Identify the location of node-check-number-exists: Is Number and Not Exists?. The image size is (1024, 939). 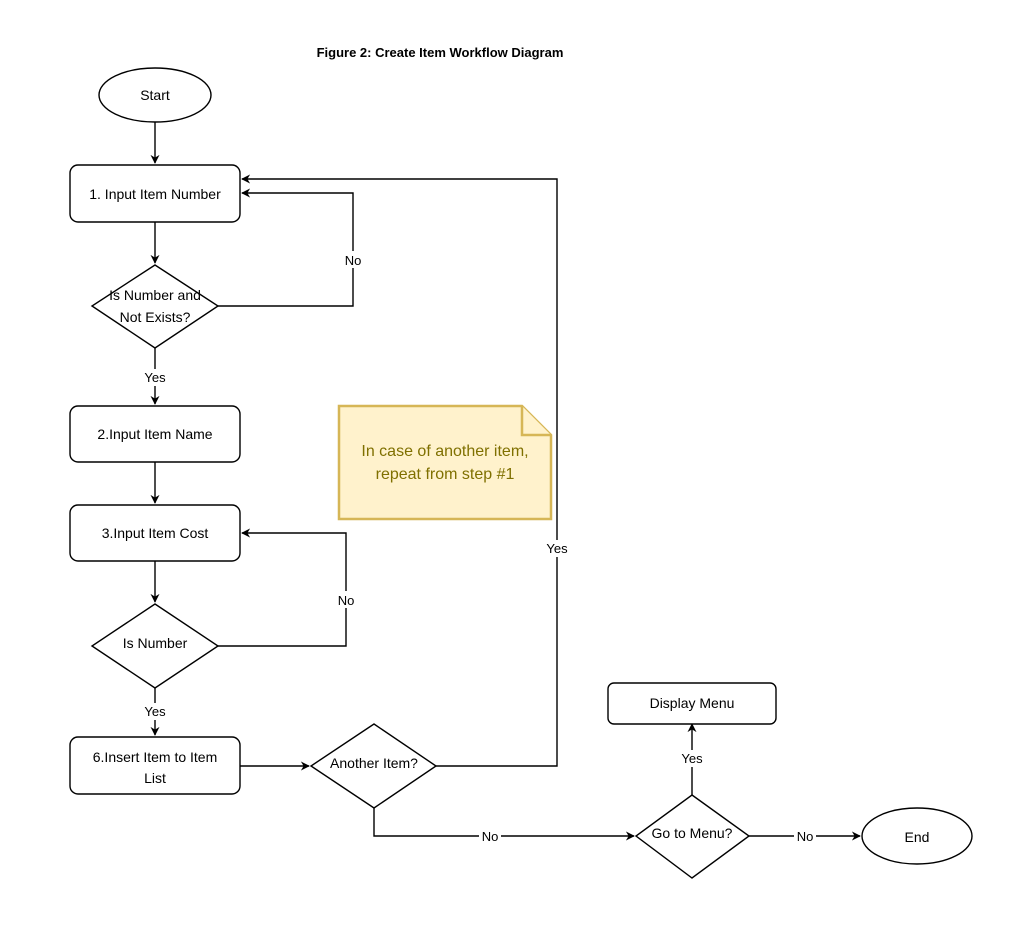
(155, 306).